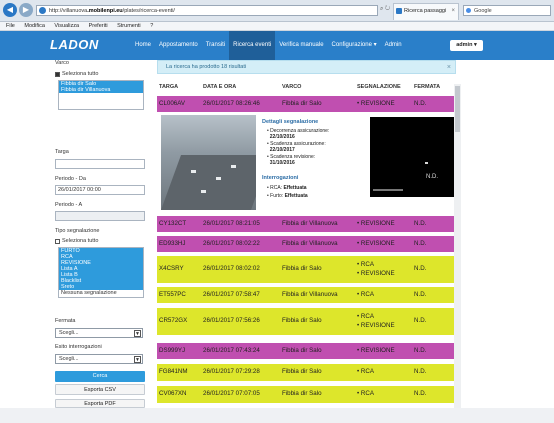 The height and width of the screenshot is (423, 554). What do you see at coordinates (306, 67) in the screenshot?
I see `results-alert: La ricerca ha prodotto 18 risultati ×` at bounding box center [306, 67].